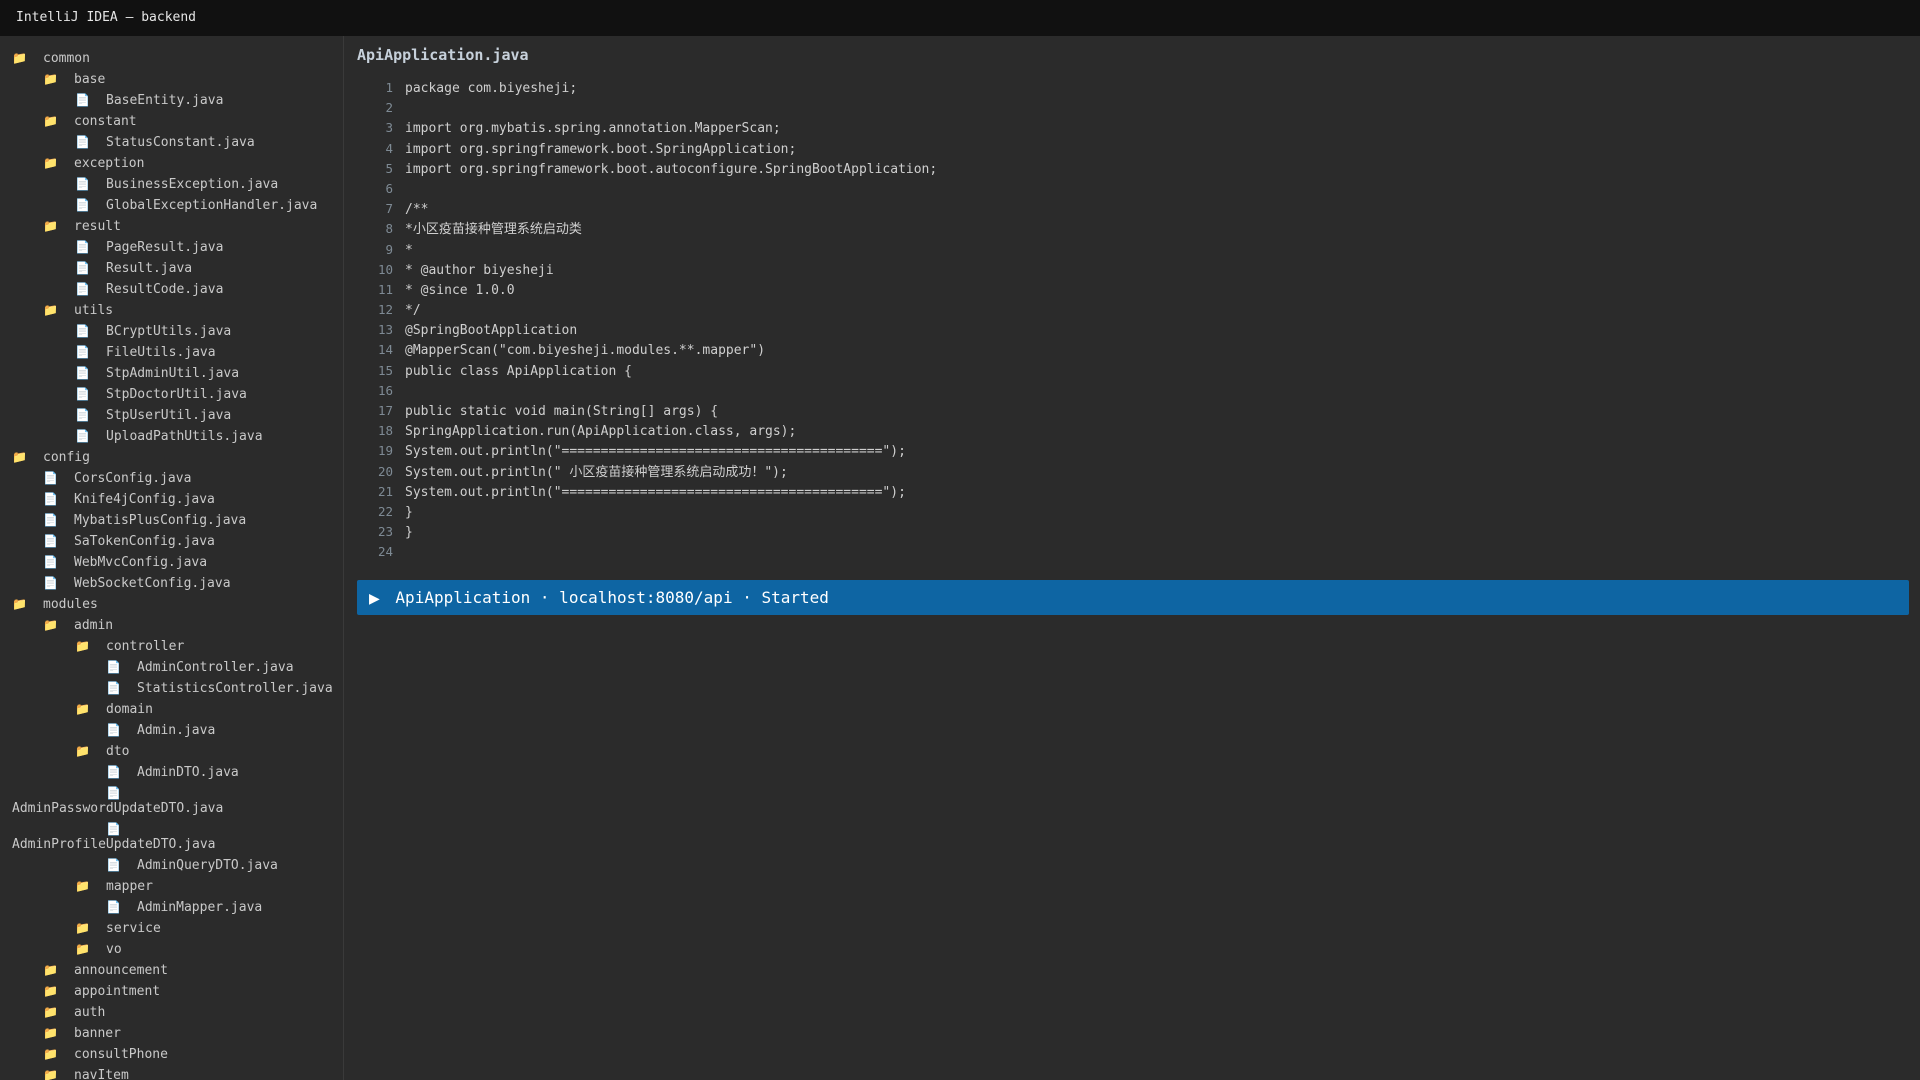 The image size is (1920, 1080). What do you see at coordinates (171, 1033) in the screenshot?
I see `tree-folder: 📁 banner` at bounding box center [171, 1033].